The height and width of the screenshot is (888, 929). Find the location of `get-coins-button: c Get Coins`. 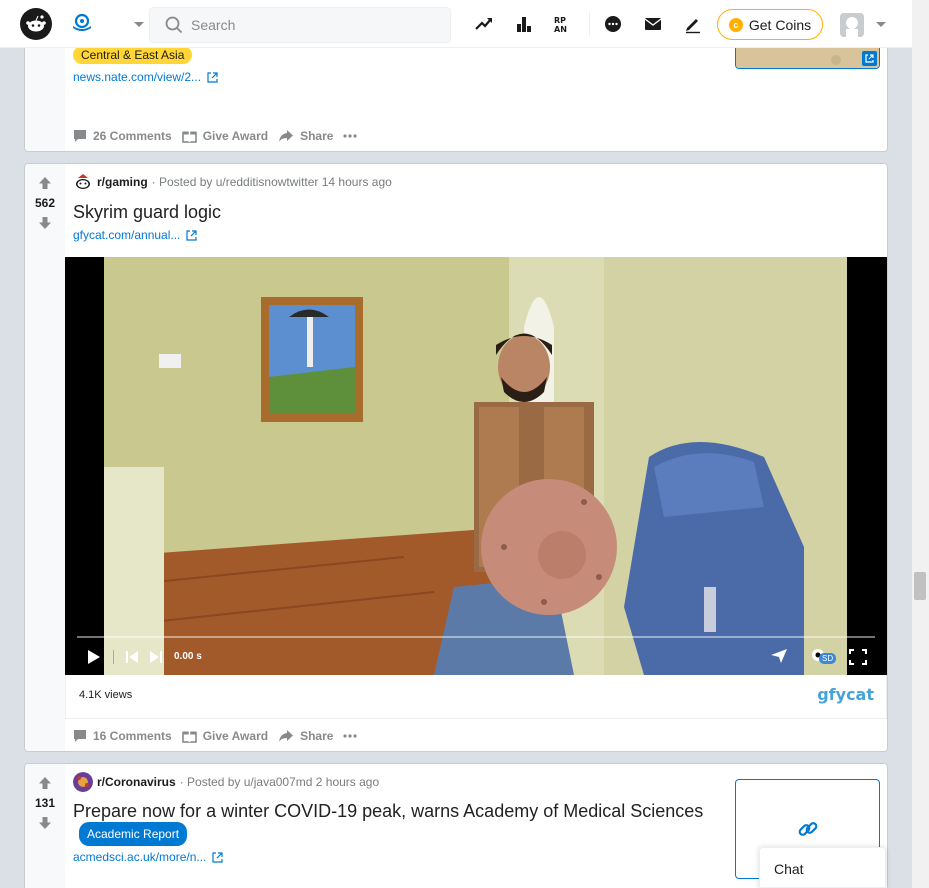

get-coins-button: c Get Coins is located at coordinates (770, 24).